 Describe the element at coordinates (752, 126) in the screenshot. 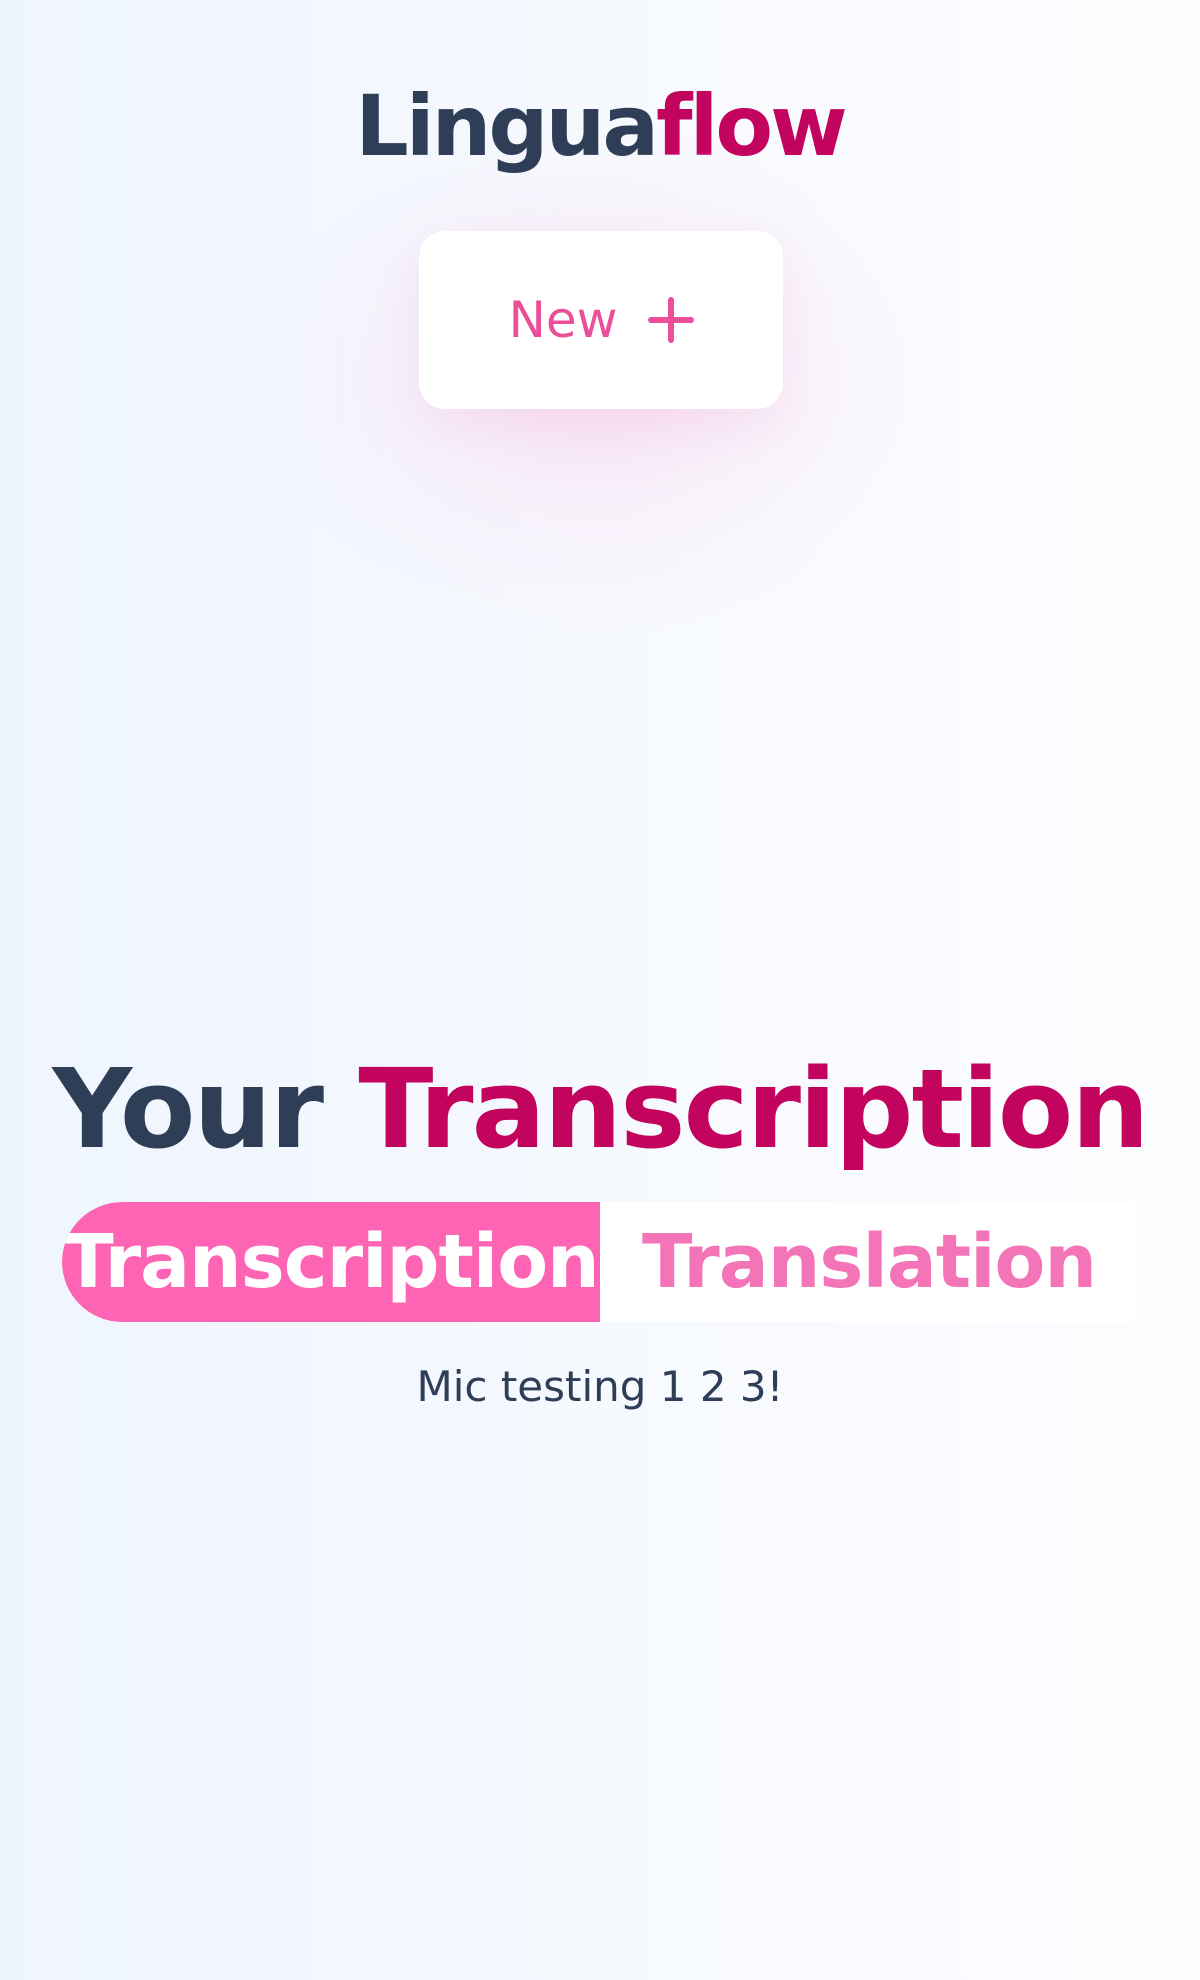

I see `logo-text-accent: flow` at that location.